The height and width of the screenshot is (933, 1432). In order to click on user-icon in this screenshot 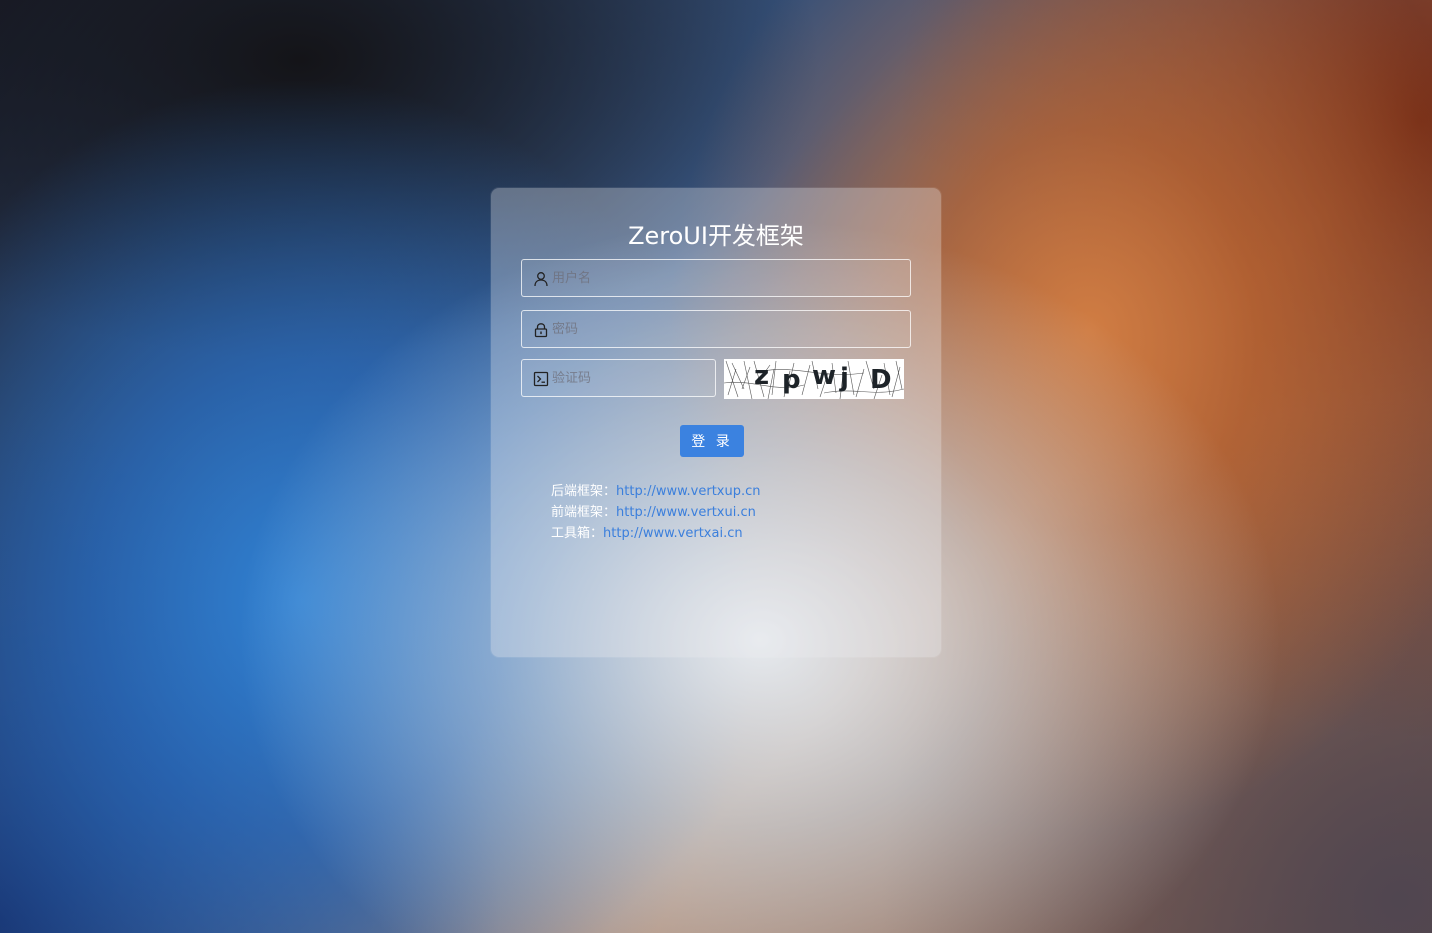, I will do `click(541, 279)`.